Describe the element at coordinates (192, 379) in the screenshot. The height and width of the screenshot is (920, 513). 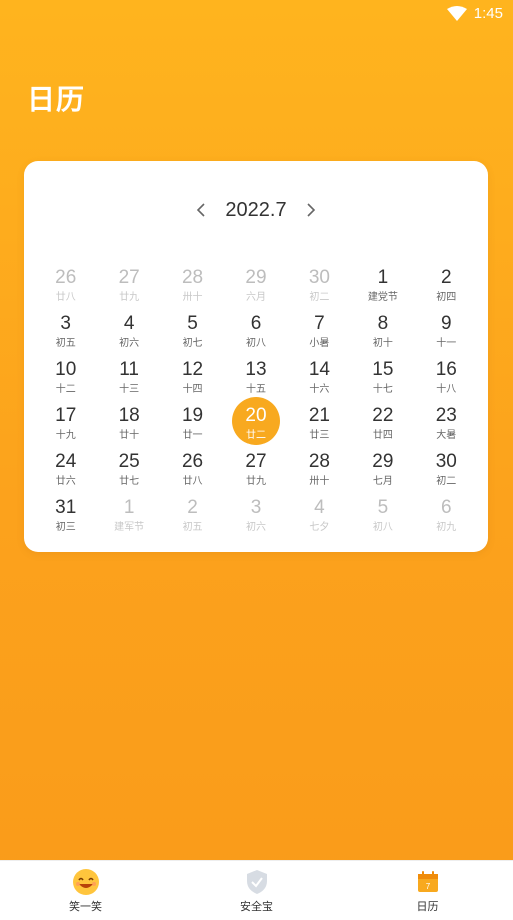
I see `day-cell: 12 十四` at that location.